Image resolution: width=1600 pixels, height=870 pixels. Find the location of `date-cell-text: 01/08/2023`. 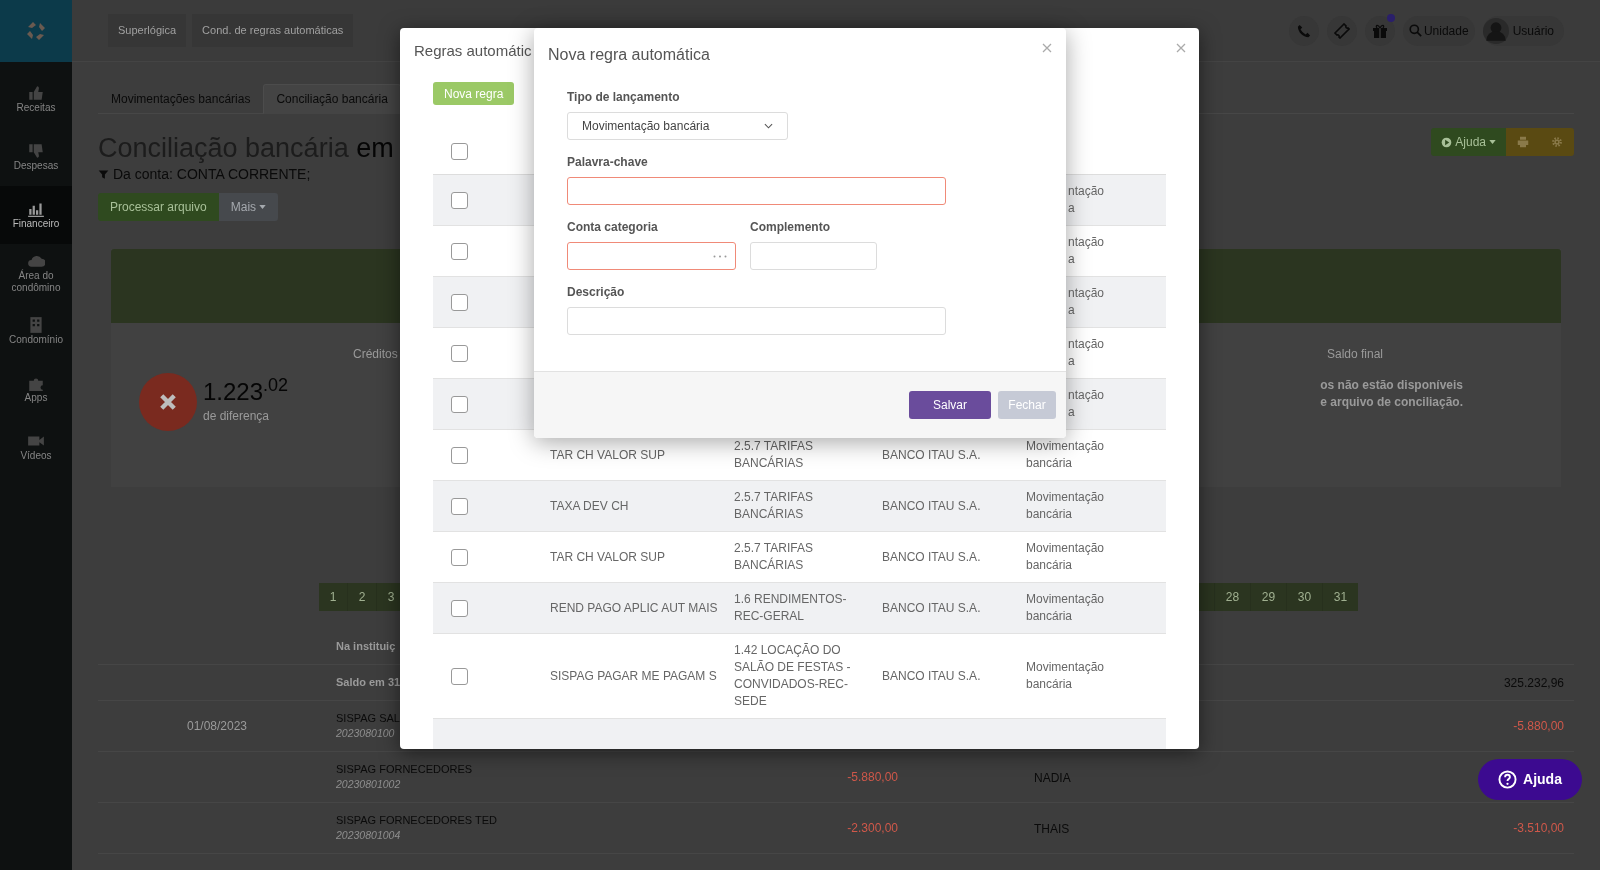

date-cell-text: 01/08/2023 is located at coordinates (217, 726).